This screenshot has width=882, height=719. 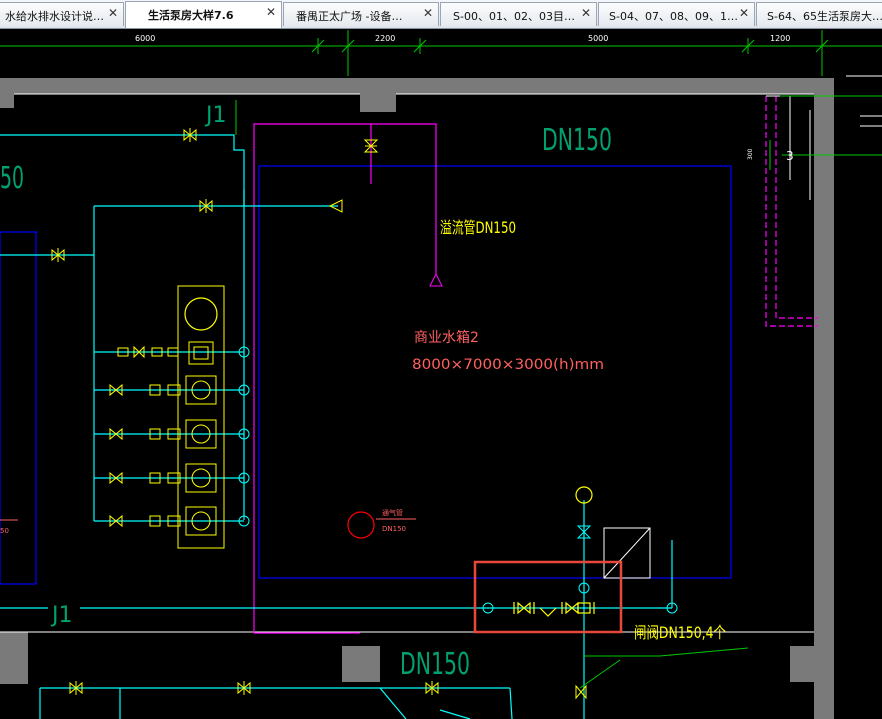 I want to click on dimension-text-6000: 6000, so click(x=145, y=38).